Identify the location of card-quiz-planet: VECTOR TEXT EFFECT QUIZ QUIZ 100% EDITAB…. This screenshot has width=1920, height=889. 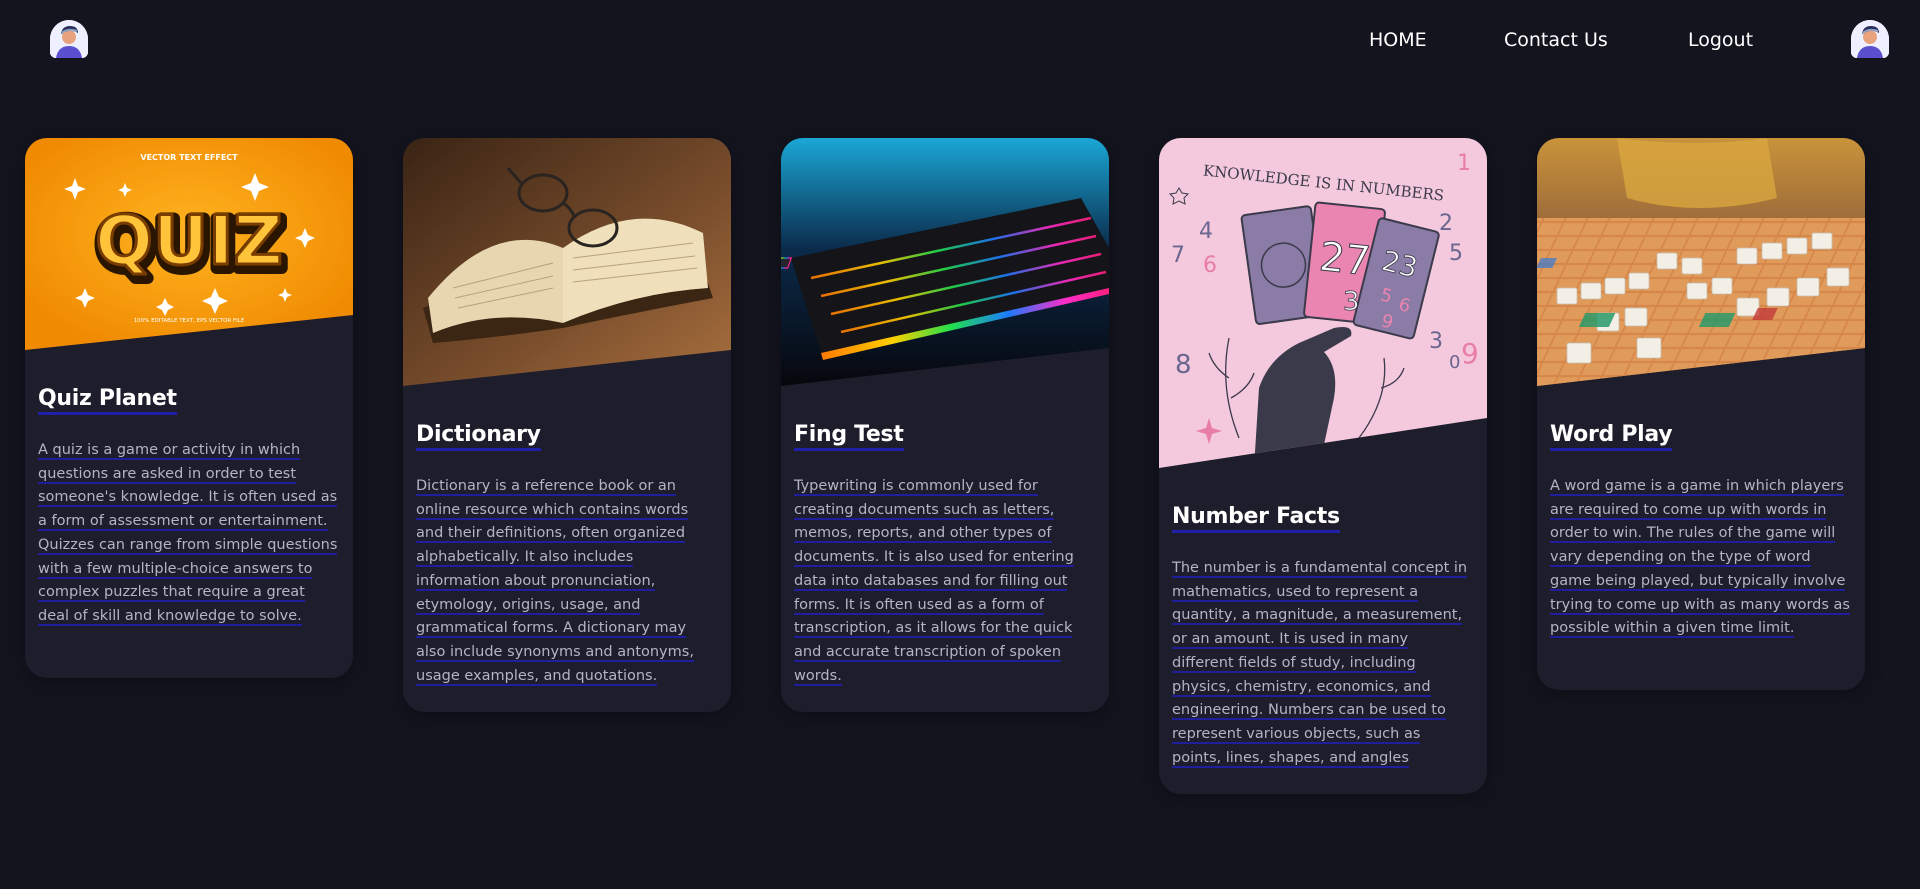
(189, 408).